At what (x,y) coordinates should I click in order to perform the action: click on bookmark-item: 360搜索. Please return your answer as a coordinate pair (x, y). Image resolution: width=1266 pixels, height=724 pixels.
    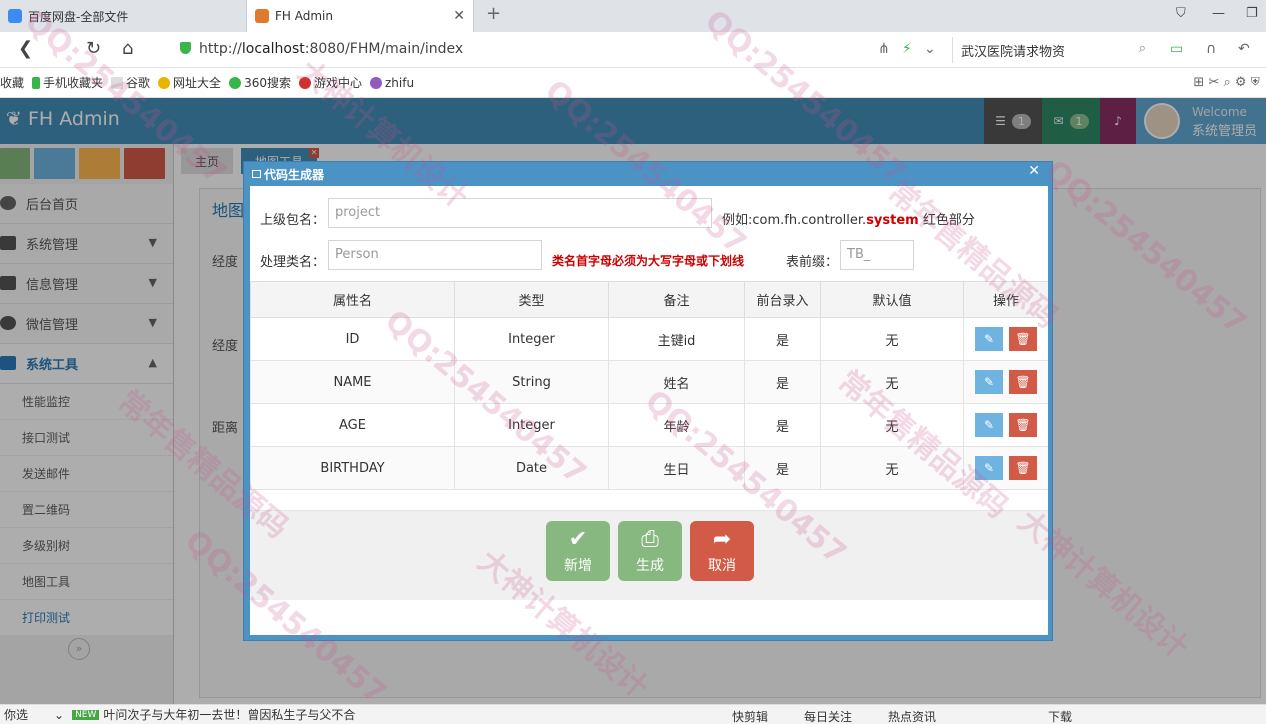
    Looking at the image, I should click on (260, 82).